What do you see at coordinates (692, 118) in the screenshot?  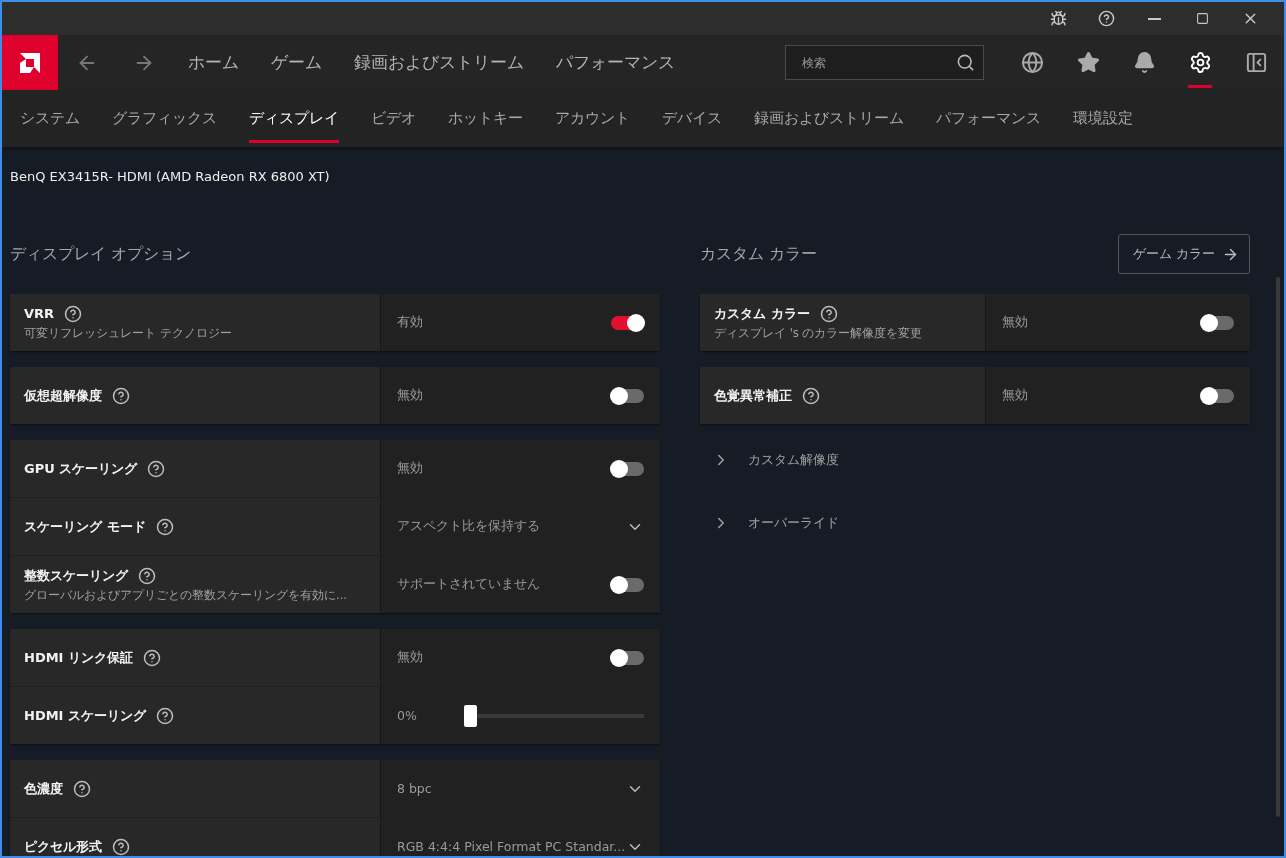 I see `tab: デバイス` at bounding box center [692, 118].